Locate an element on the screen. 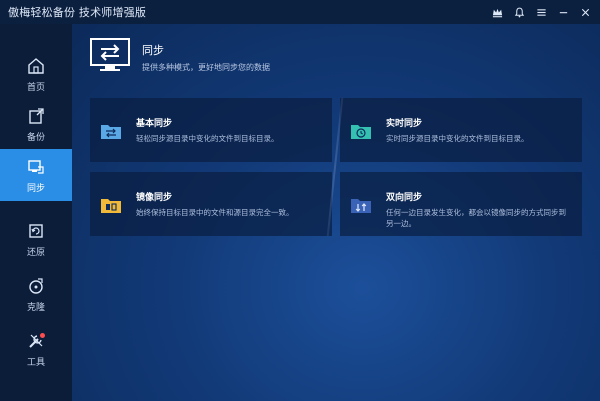  sidebar-item-clone: 克隆 is located at coordinates (36, 294).